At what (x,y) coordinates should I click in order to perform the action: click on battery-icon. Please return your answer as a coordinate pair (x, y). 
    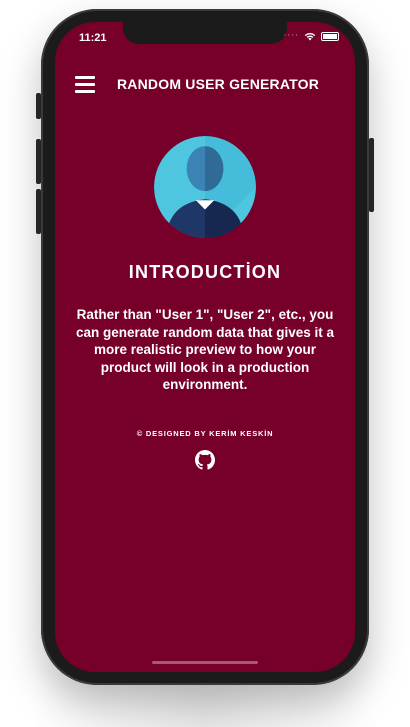
    Looking at the image, I should click on (330, 36).